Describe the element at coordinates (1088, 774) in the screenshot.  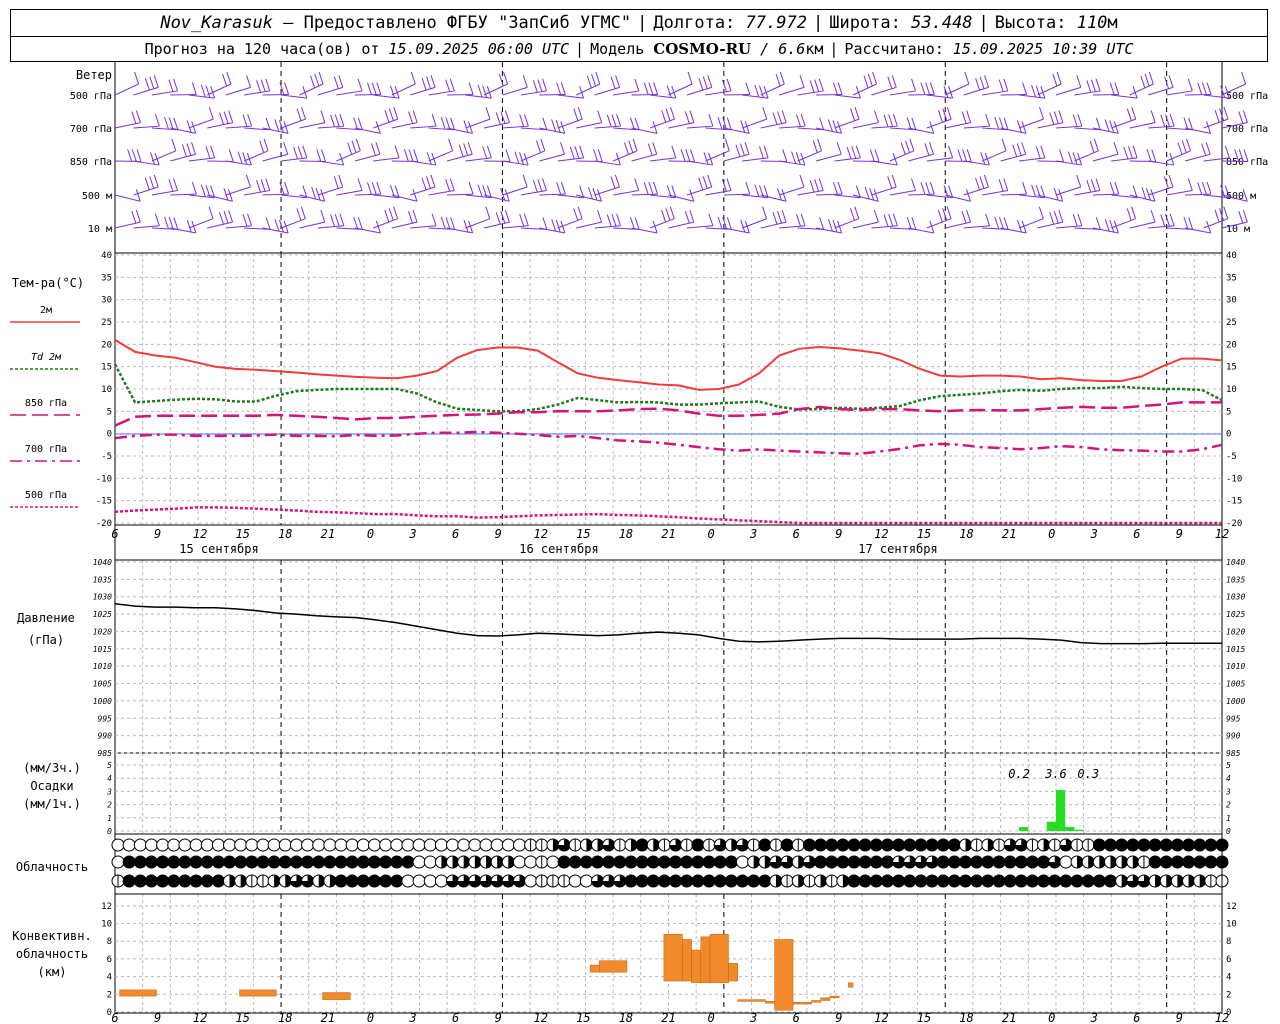
I see `precip-annotation: 0.3` at that location.